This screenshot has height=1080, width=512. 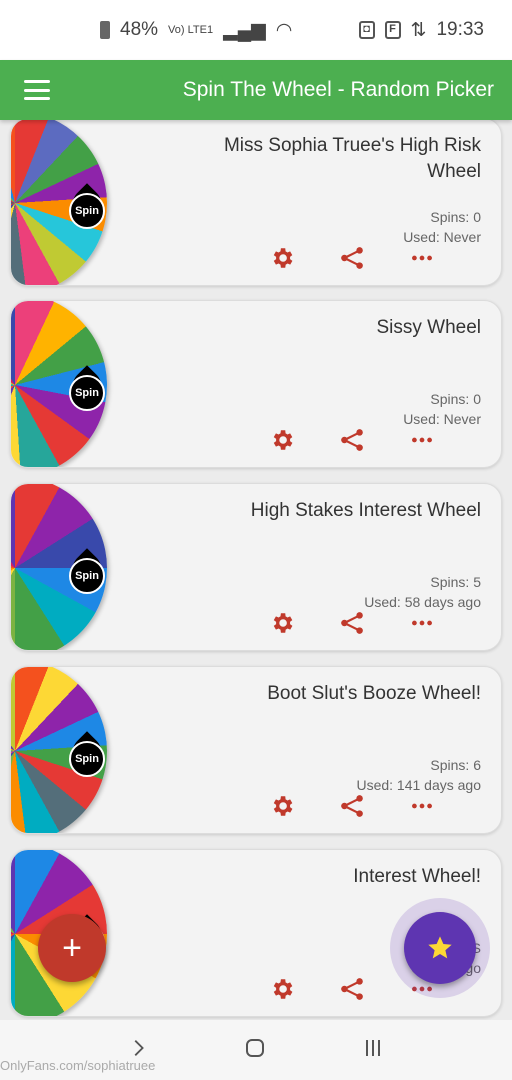 I want to click on signal-icon: ▂▄▆, so click(x=244, y=30).